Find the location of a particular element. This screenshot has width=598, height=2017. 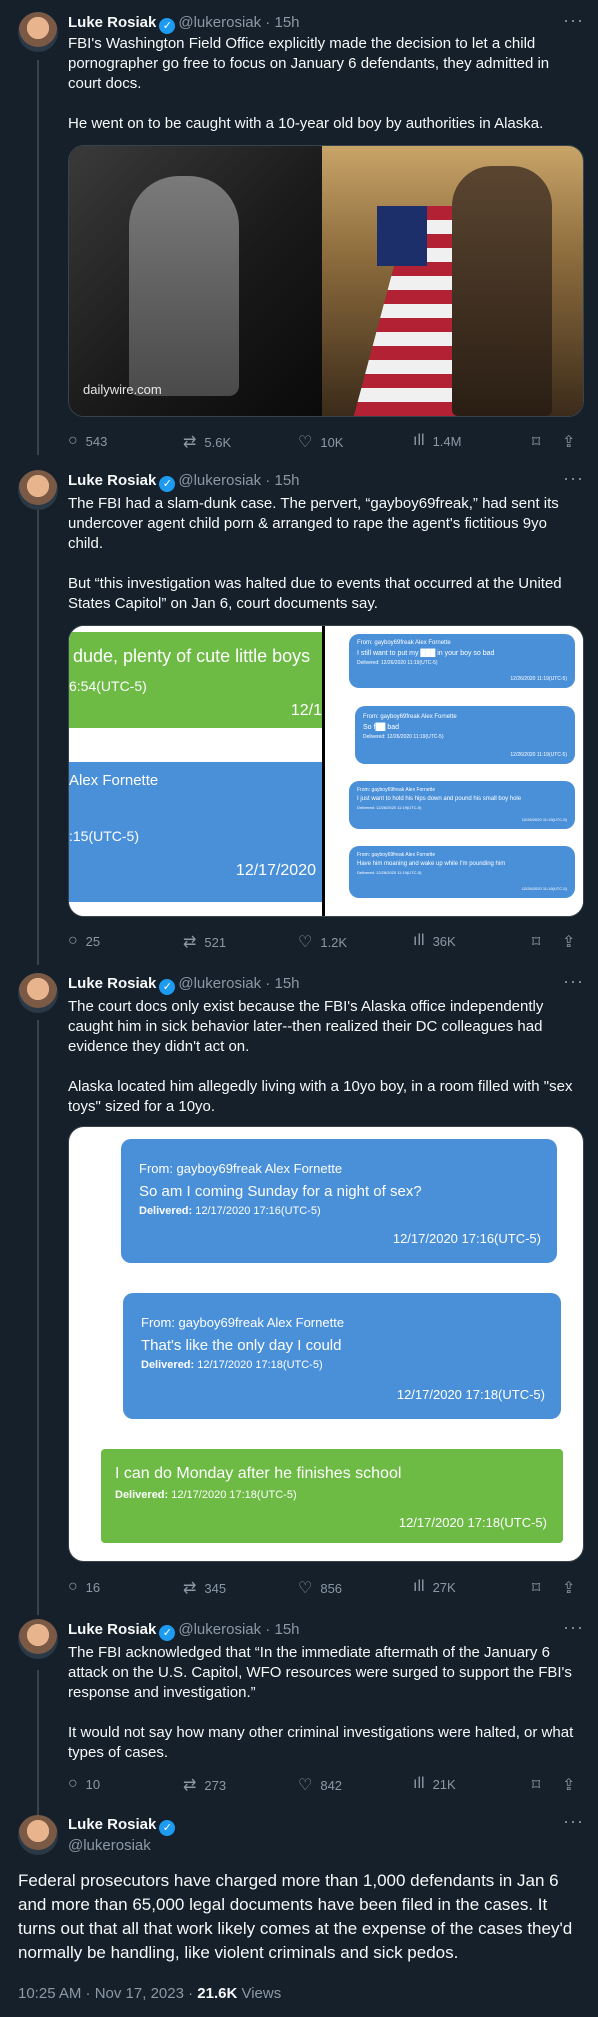

reply-button: ○ 25 is located at coordinates (84, 941).